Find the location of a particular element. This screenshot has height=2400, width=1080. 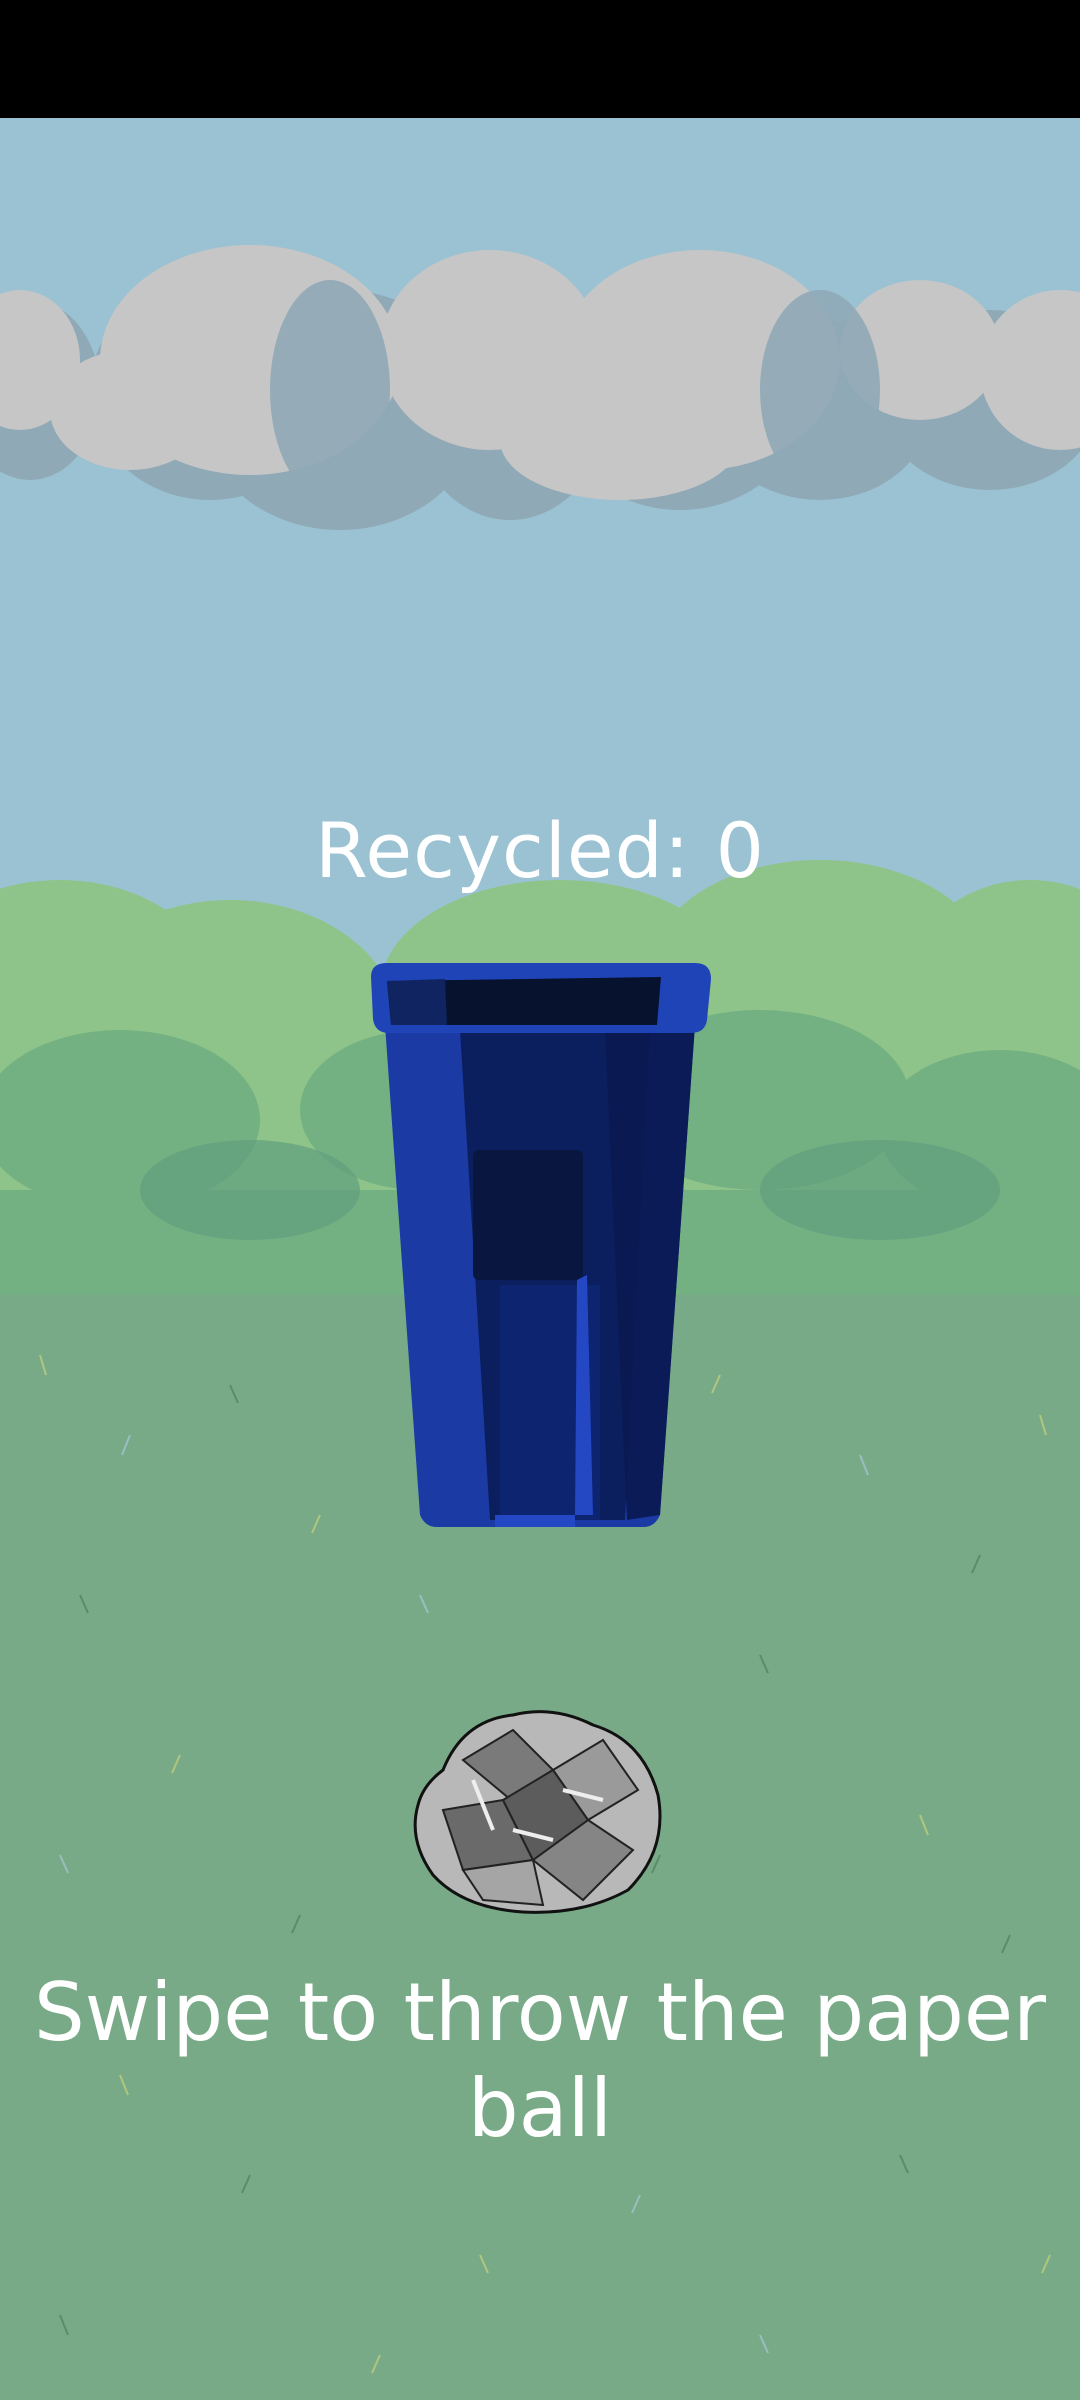

paper-ball-icon is located at coordinates (537, 1810).